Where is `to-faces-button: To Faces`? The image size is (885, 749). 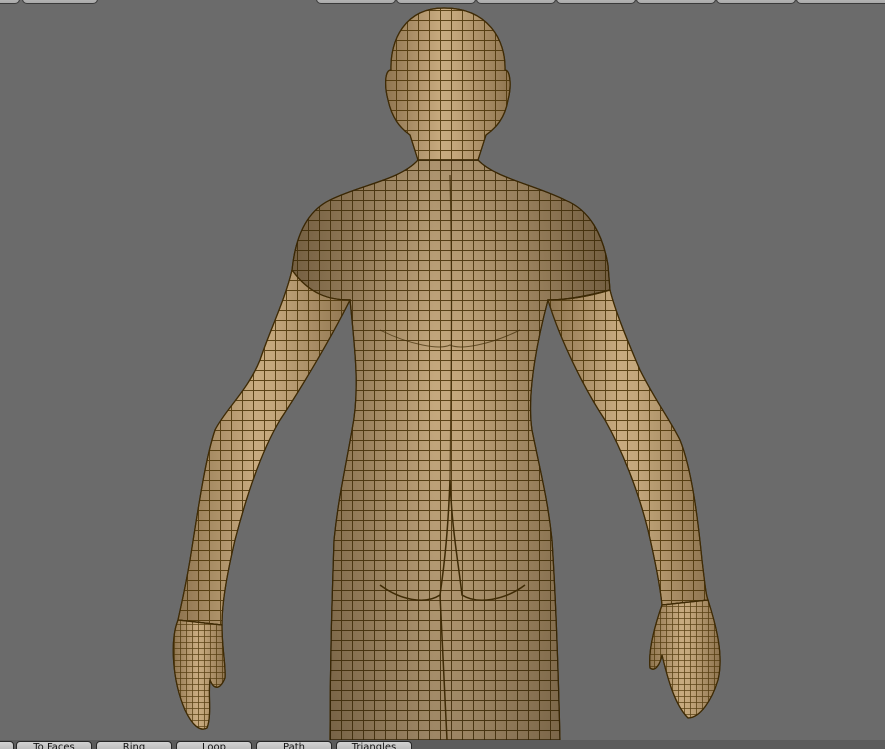
to-faces-button: To Faces is located at coordinates (54, 745).